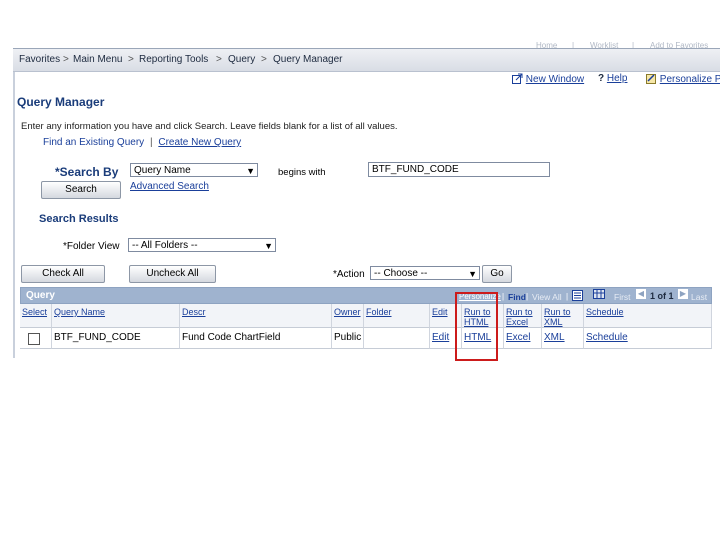 Image resolution: width=720 pixels, height=540 pixels. Describe the element at coordinates (93, 142) in the screenshot. I see `find-existing-query-link: Find an Existing Query` at that location.